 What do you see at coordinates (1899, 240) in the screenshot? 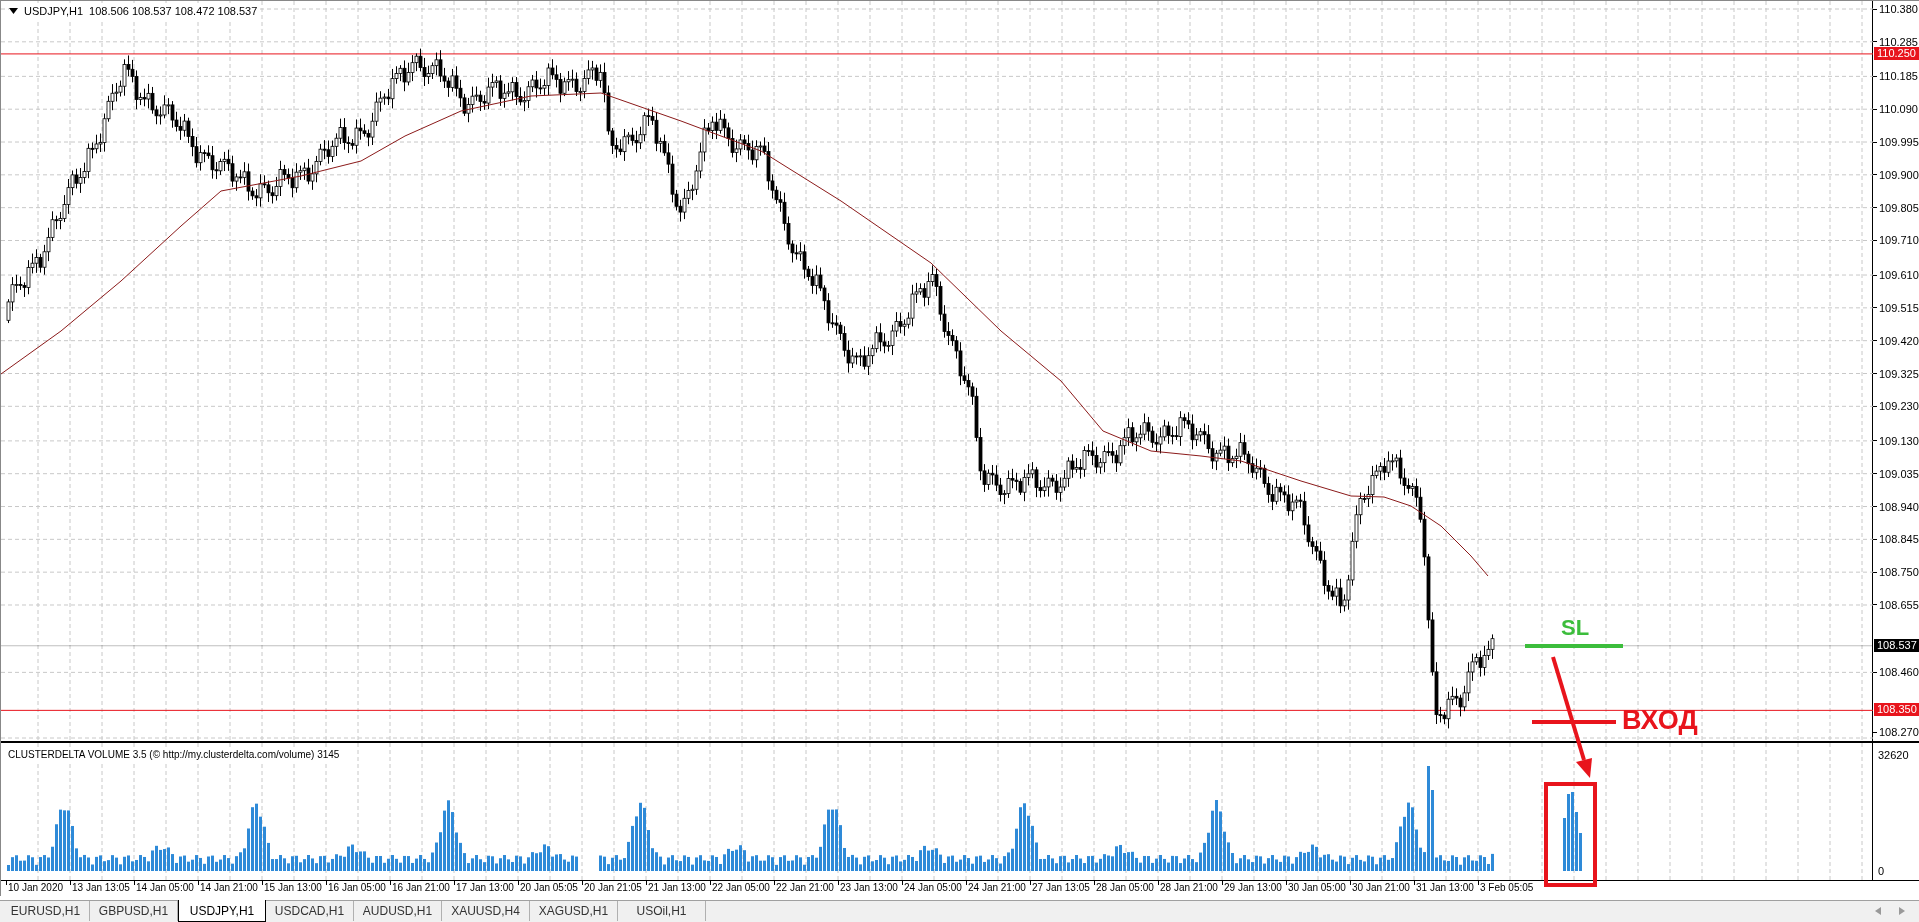
I see `price-label: 109.710` at bounding box center [1899, 240].